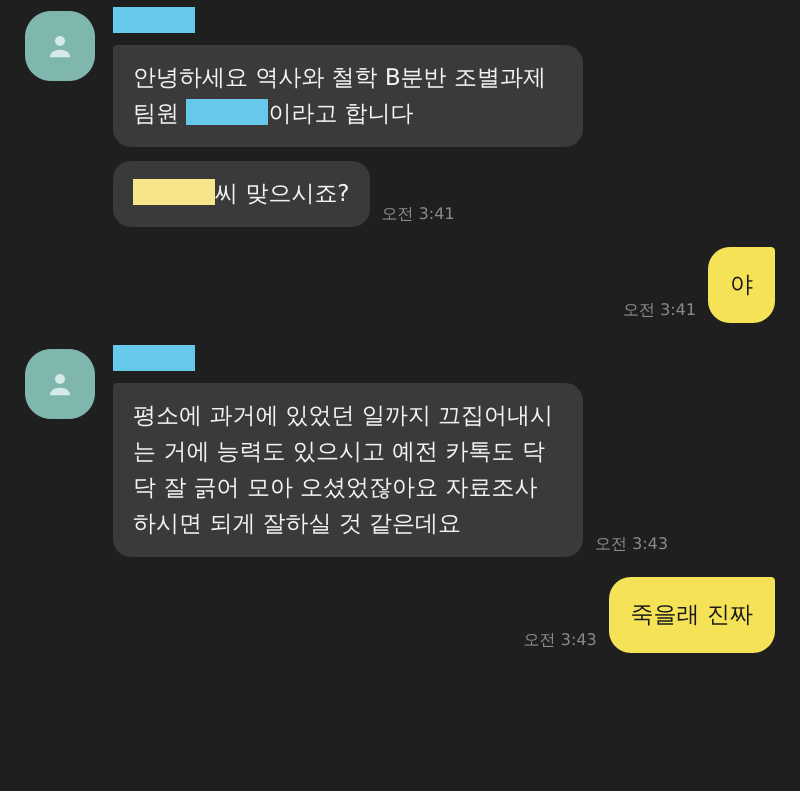 This screenshot has height=791, width=800. Describe the element at coordinates (348, 470) in the screenshot. I see `message-bubble: 평소에 과거에 있었던 일까지 끄집어내시는 거에 능력도 있으시고 예전 카톡도 닥닥 잘 긁어 모아 오셨었잖아요 자료조사 하시면 되게 잘하실 것 같은데요` at that location.